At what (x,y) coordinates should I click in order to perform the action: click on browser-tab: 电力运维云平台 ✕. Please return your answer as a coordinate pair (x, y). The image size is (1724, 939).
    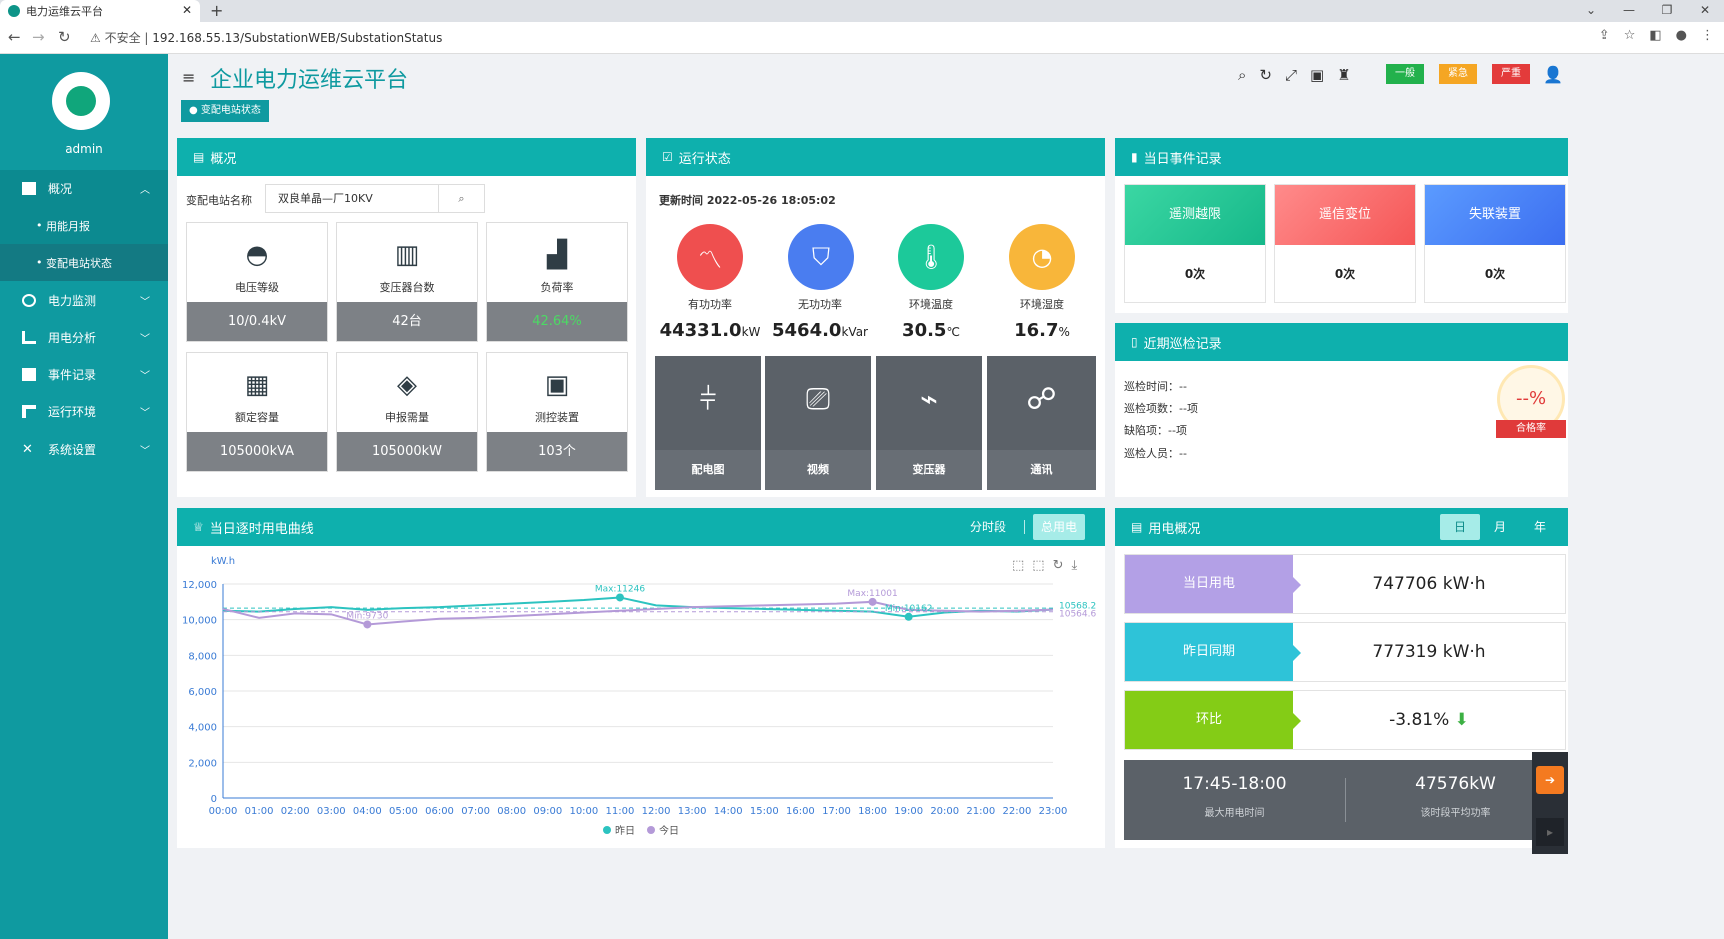
    Looking at the image, I should click on (100, 11).